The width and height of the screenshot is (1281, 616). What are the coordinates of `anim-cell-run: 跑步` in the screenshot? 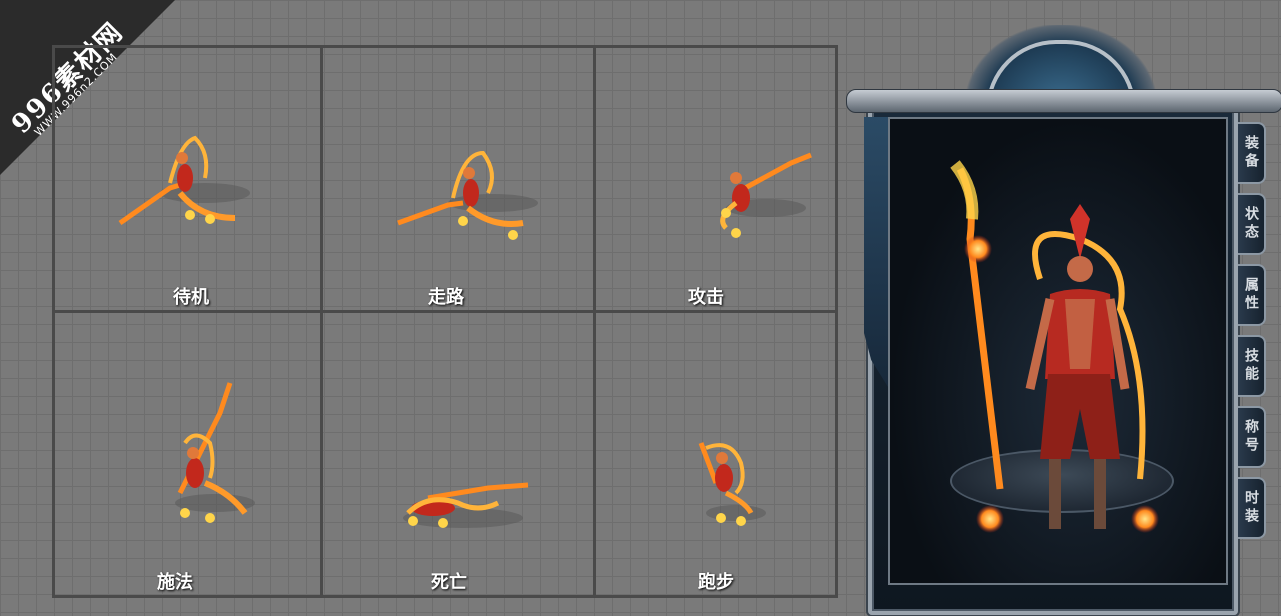 It's located at (717, 454).